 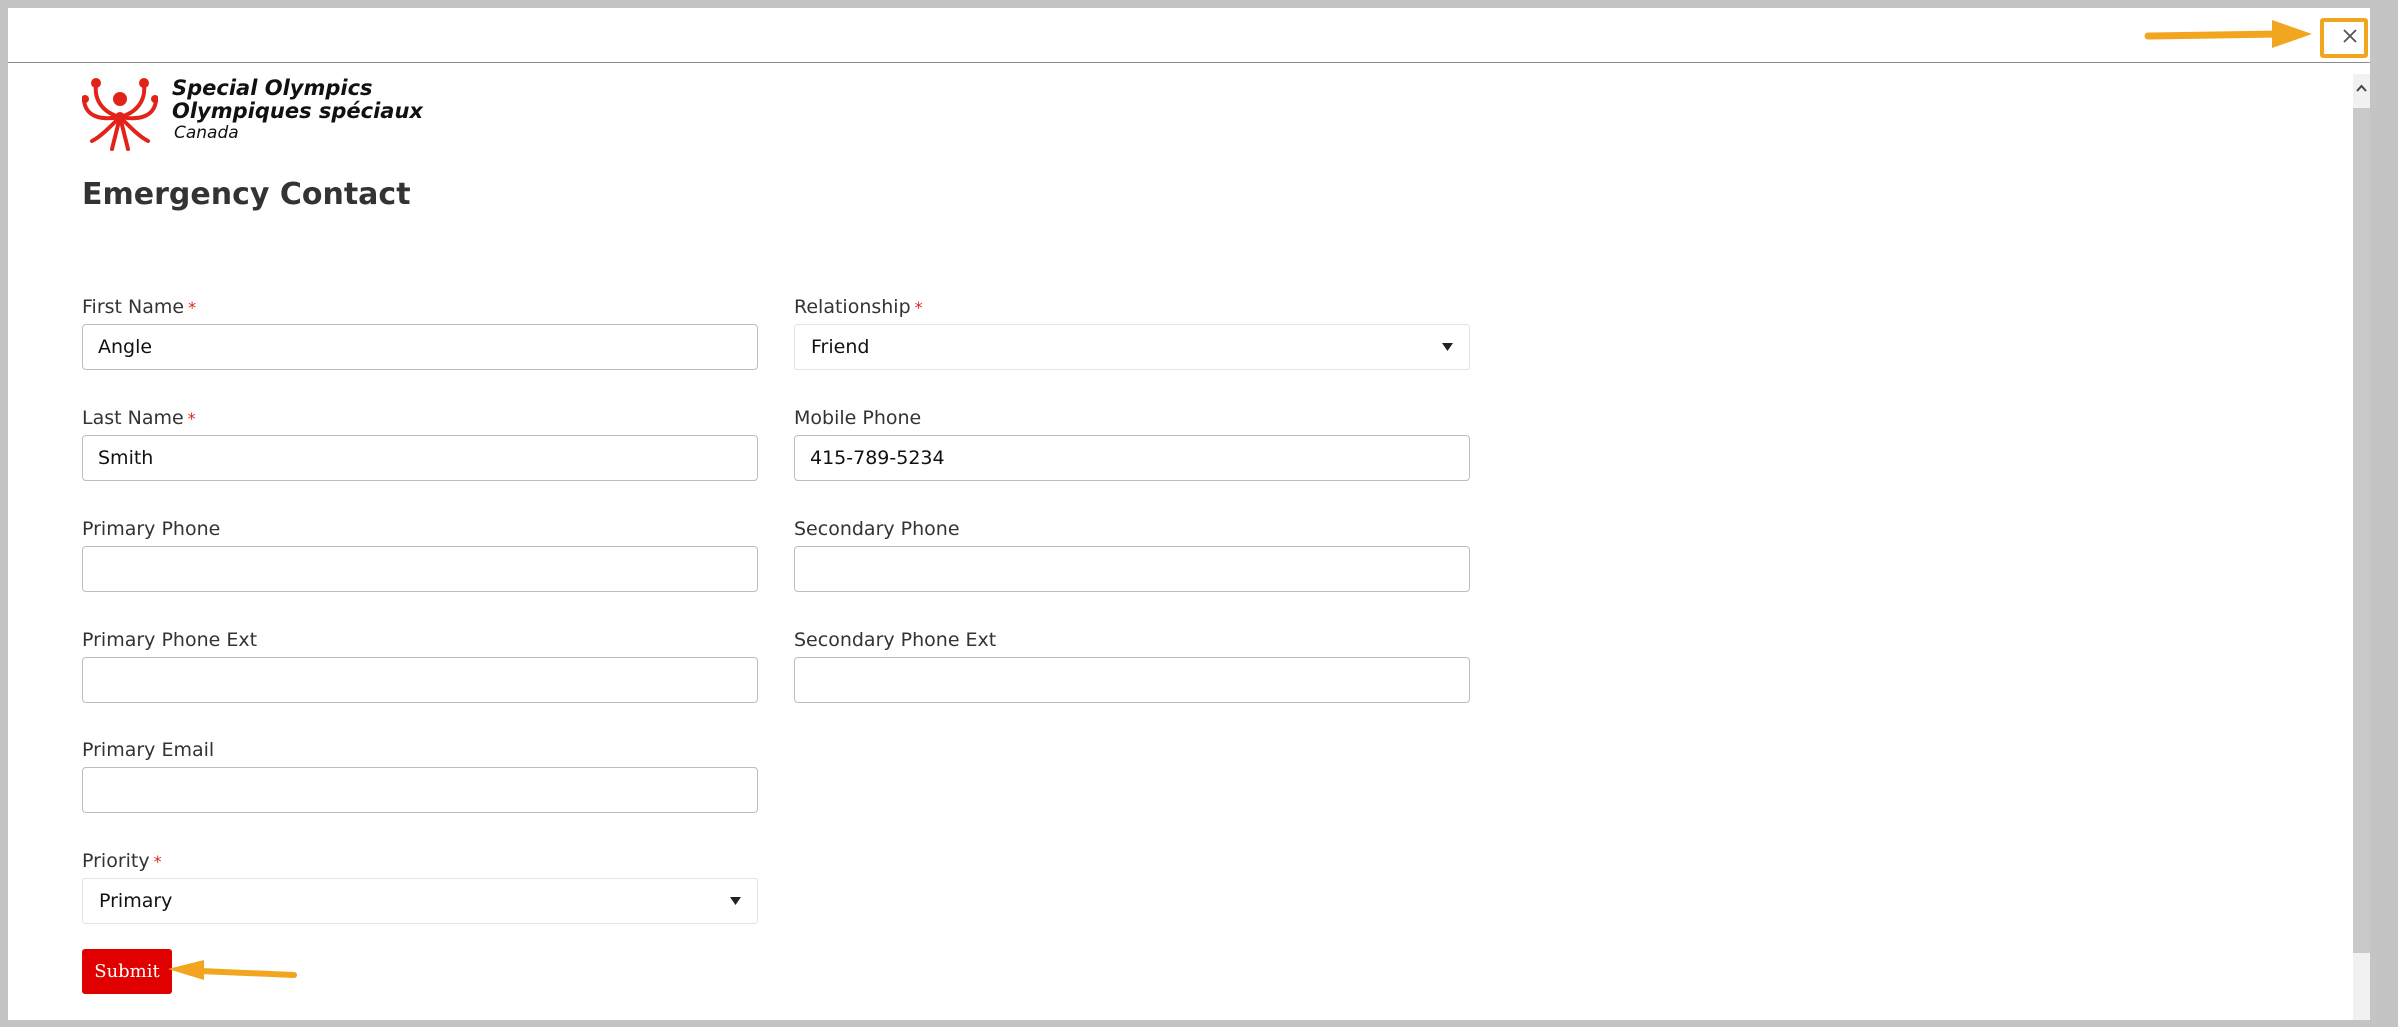 I want to click on relationship-select: Friend, so click(x=1132, y=347).